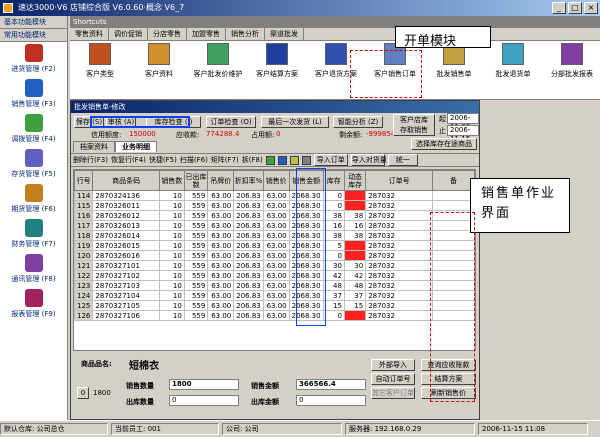 The width and height of the screenshot is (600, 437). I want to click on table-cell: 0, so click(333, 195).